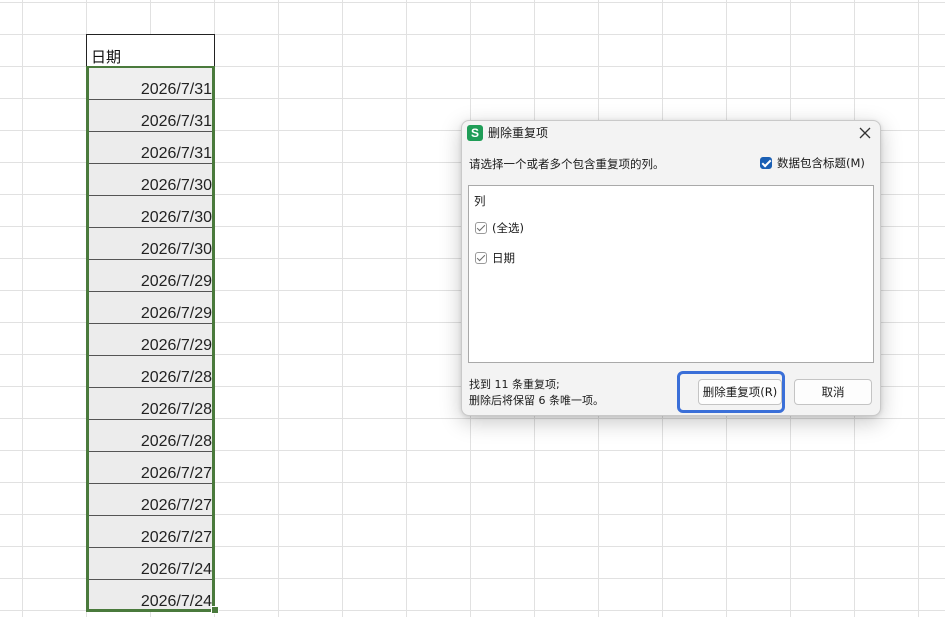  Describe the element at coordinates (740, 392) in the screenshot. I see `remove-duplicates-button: 删除重复项(R)` at that location.